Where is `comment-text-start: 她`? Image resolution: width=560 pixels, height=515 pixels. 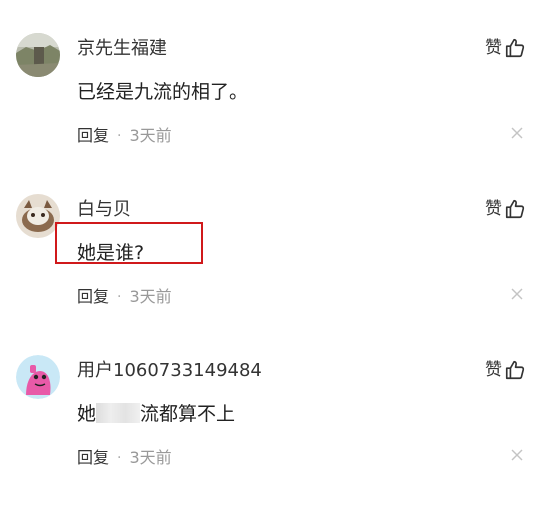 comment-text-start: 她 is located at coordinates (87, 414).